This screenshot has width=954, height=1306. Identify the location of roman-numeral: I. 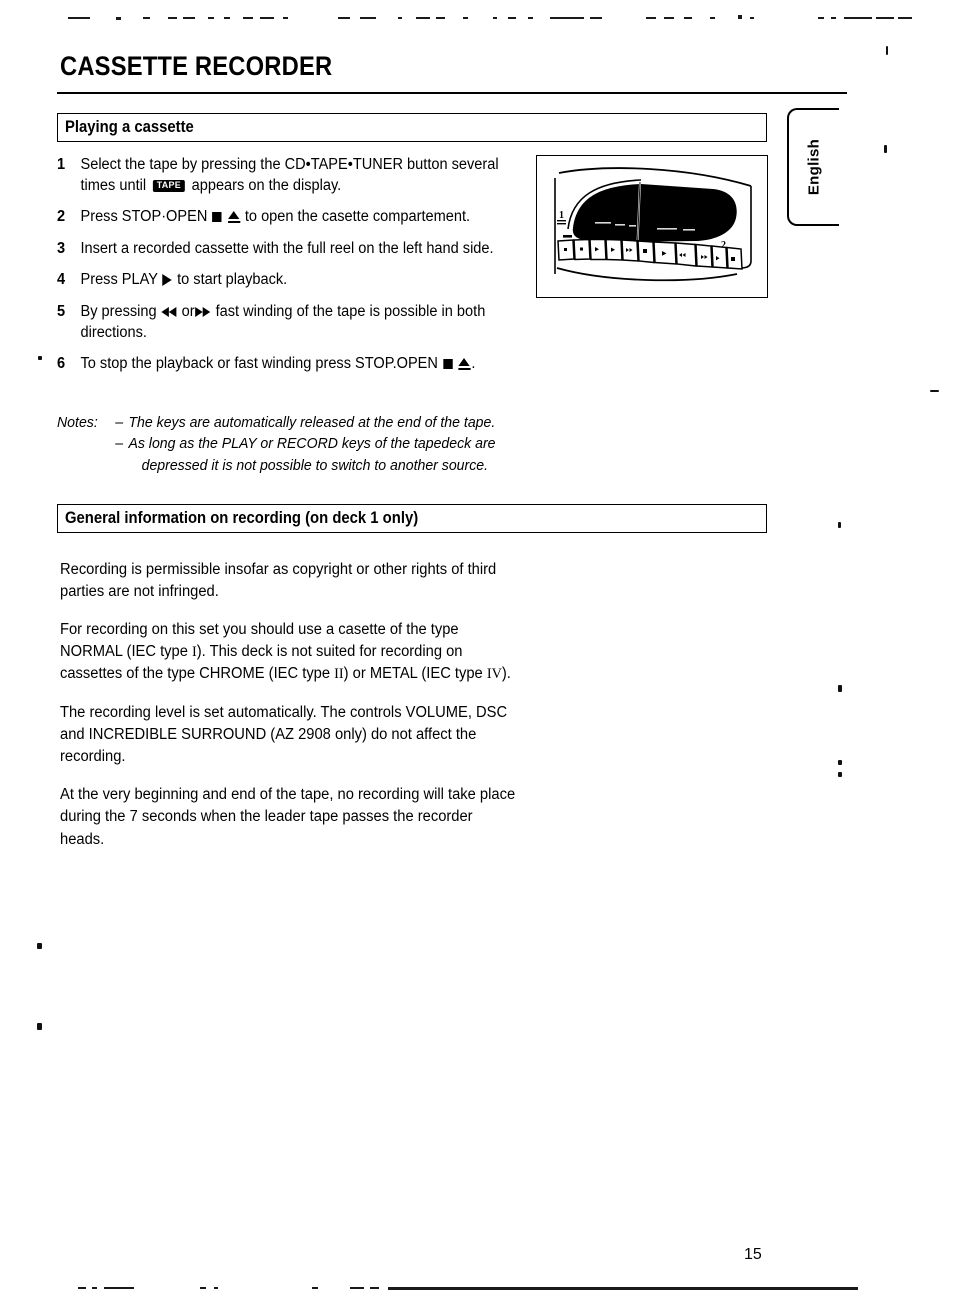
(194, 651).